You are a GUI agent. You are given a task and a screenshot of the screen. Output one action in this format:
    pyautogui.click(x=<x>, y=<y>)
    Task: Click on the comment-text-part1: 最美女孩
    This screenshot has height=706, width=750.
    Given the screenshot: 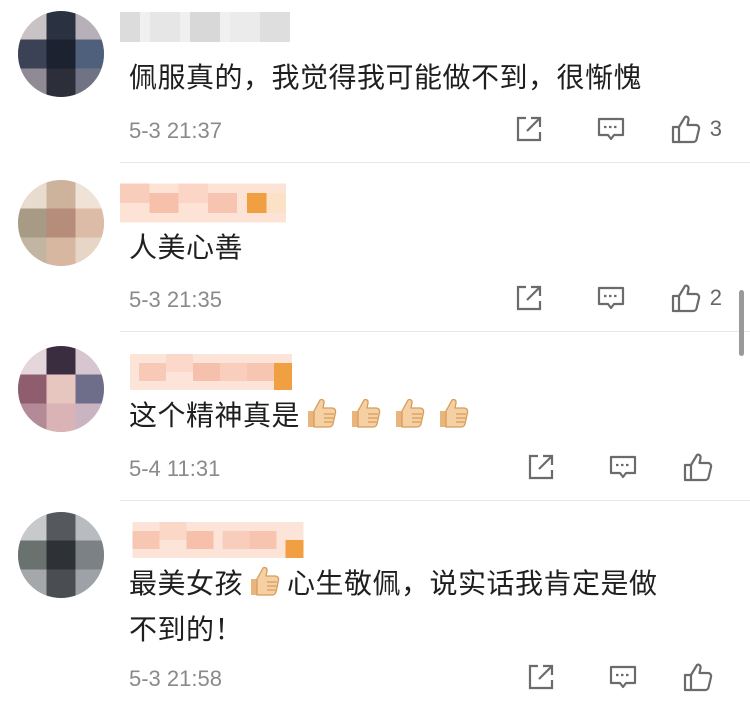 What is the action you would take?
    pyautogui.click(x=186, y=583)
    